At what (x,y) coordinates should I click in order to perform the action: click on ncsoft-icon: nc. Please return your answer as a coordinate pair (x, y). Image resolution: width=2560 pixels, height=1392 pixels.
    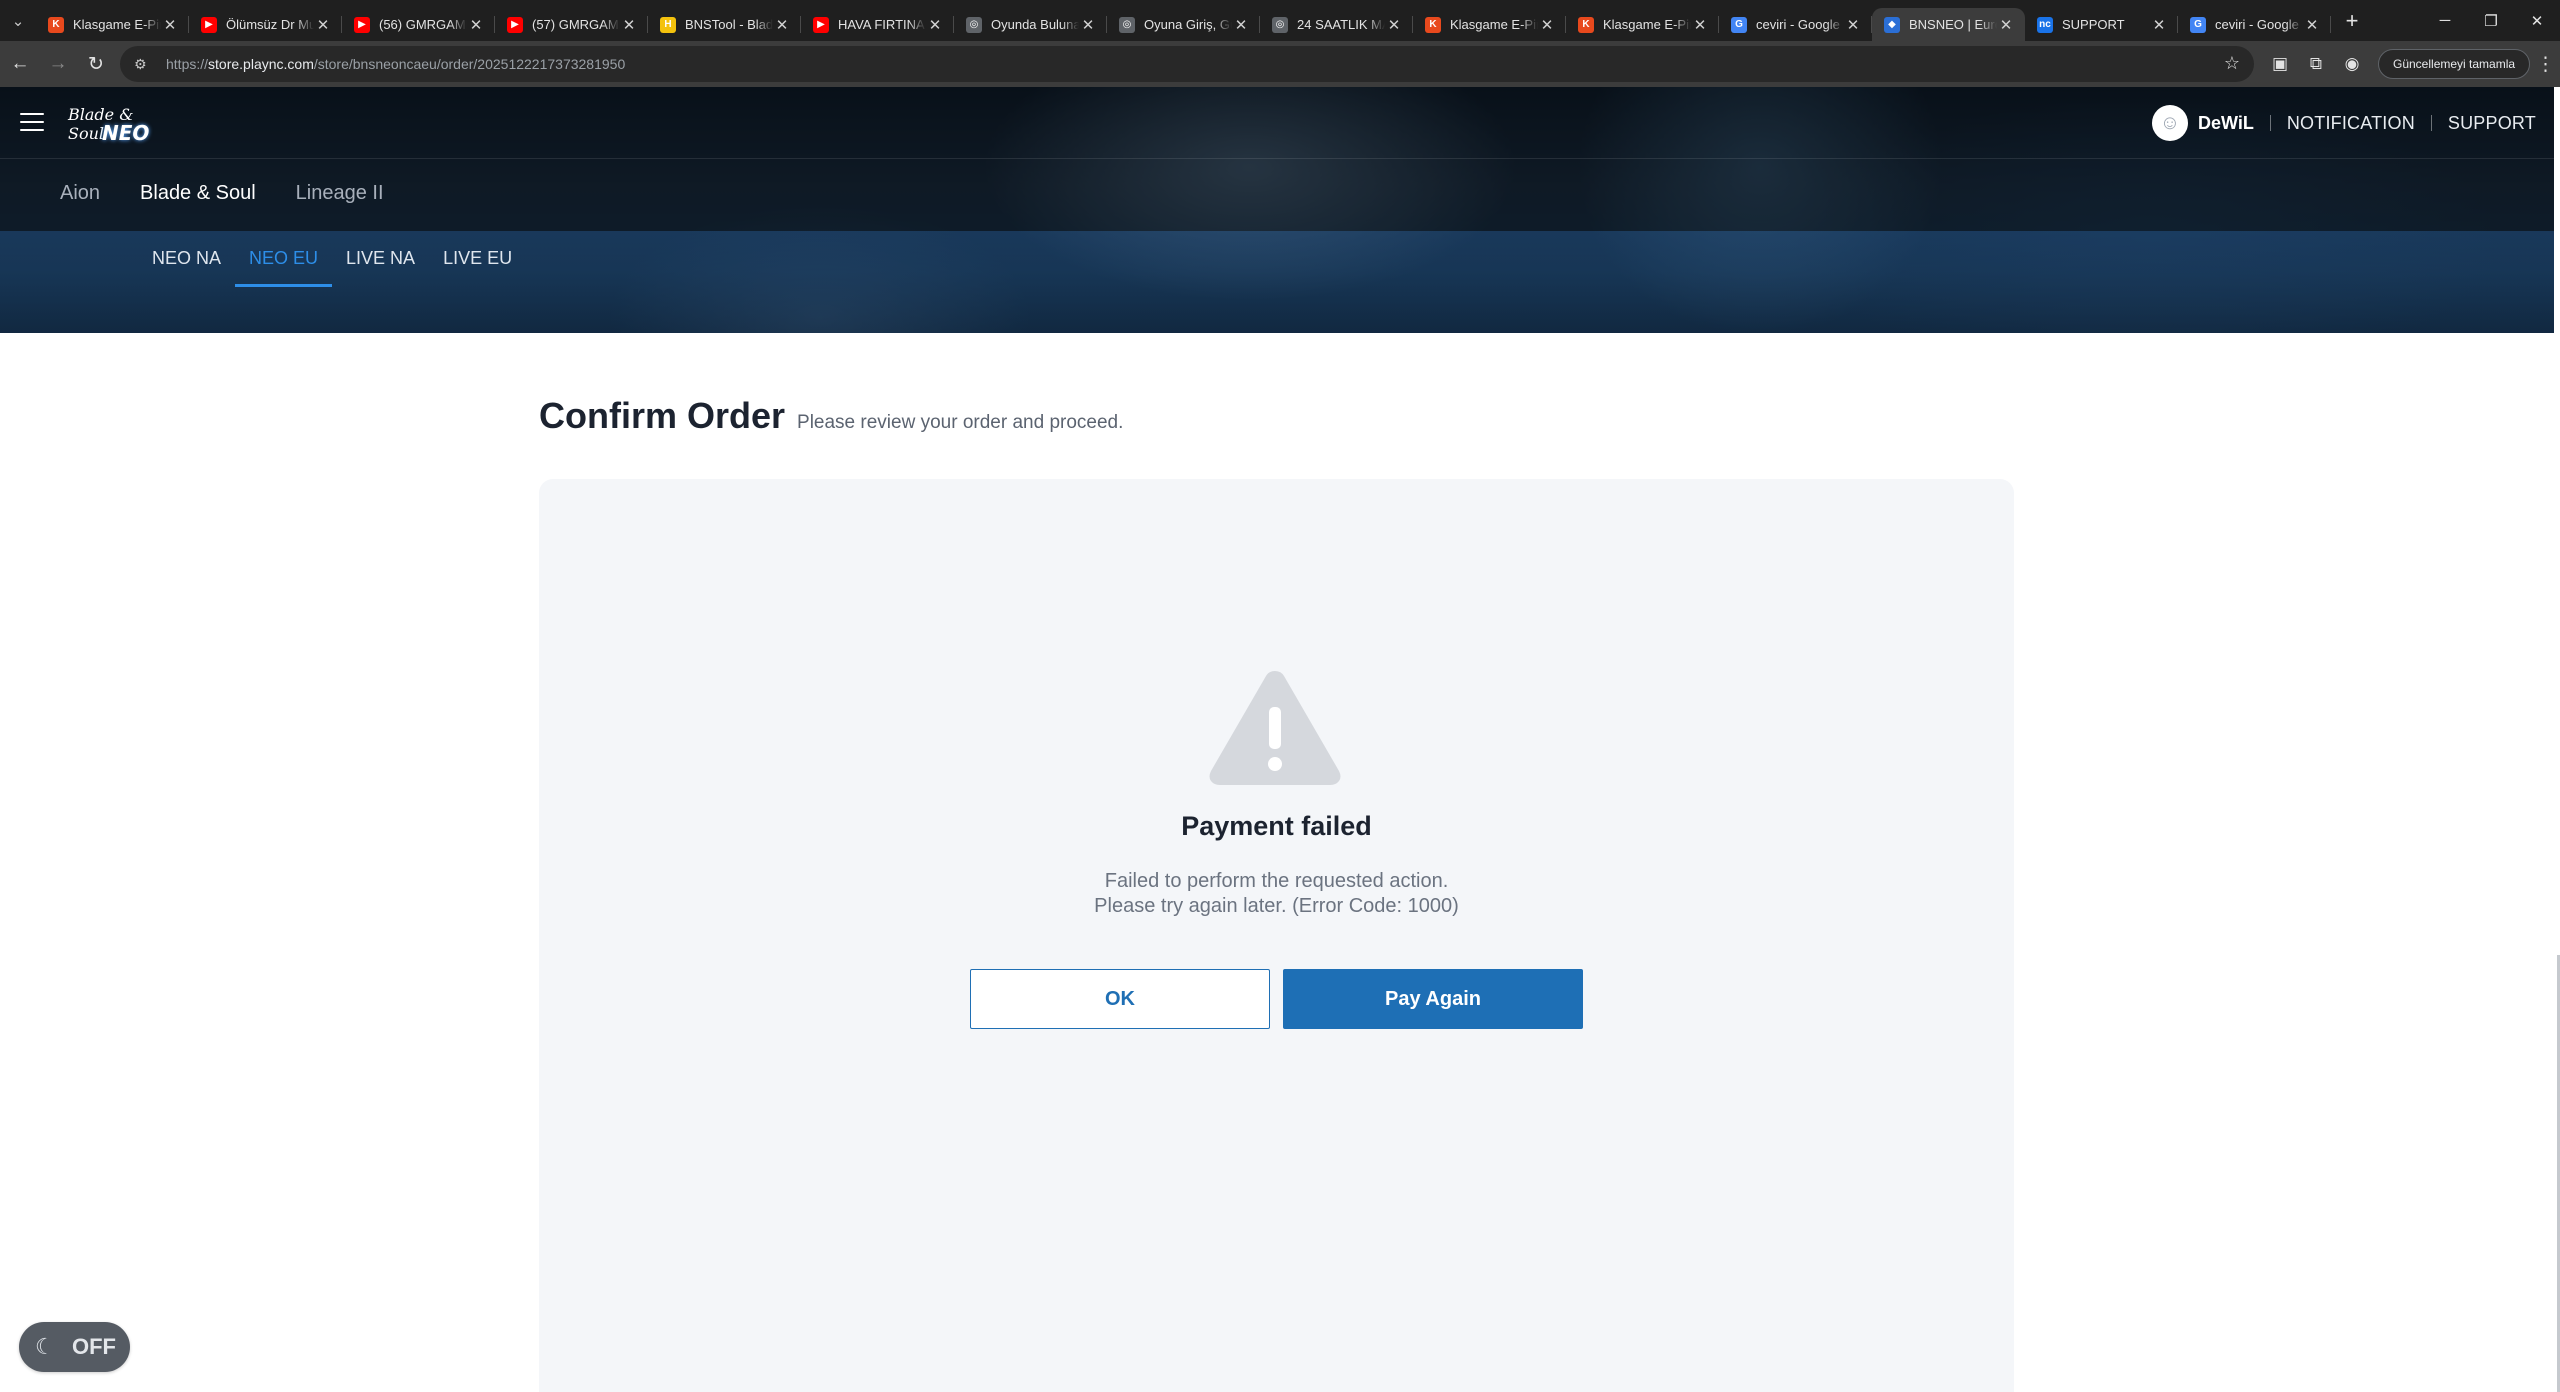
    Looking at the image, I should click on (2045, 24).